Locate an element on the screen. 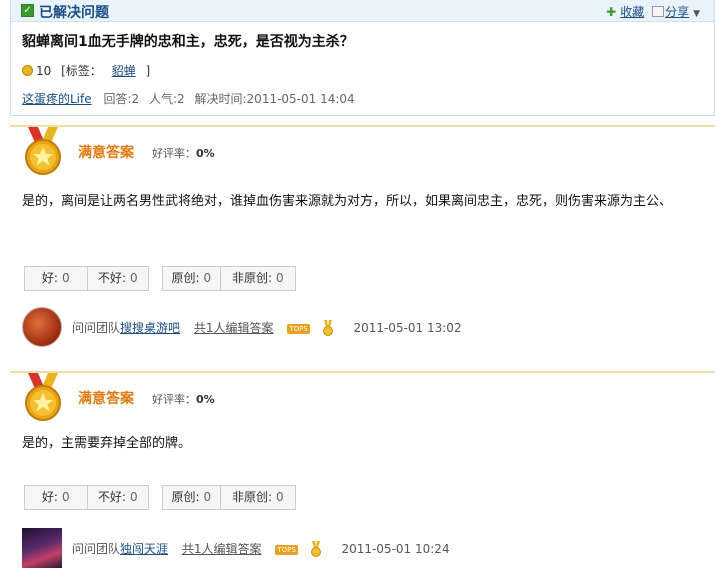  question-info: 这蛋疼的Life 回答:2 人气:2 解决时间:2011-05-01 14:04 is located at coordinates (191, 98).